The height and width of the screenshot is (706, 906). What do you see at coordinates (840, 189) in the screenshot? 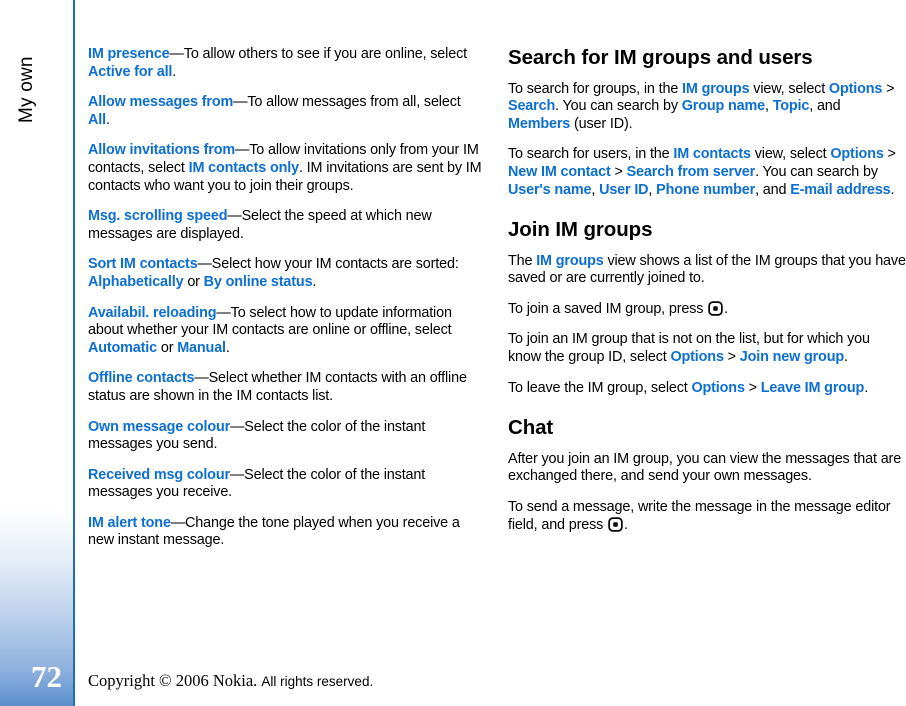
I see `ui-term: E-mail address` at bounding box center [840, 189].